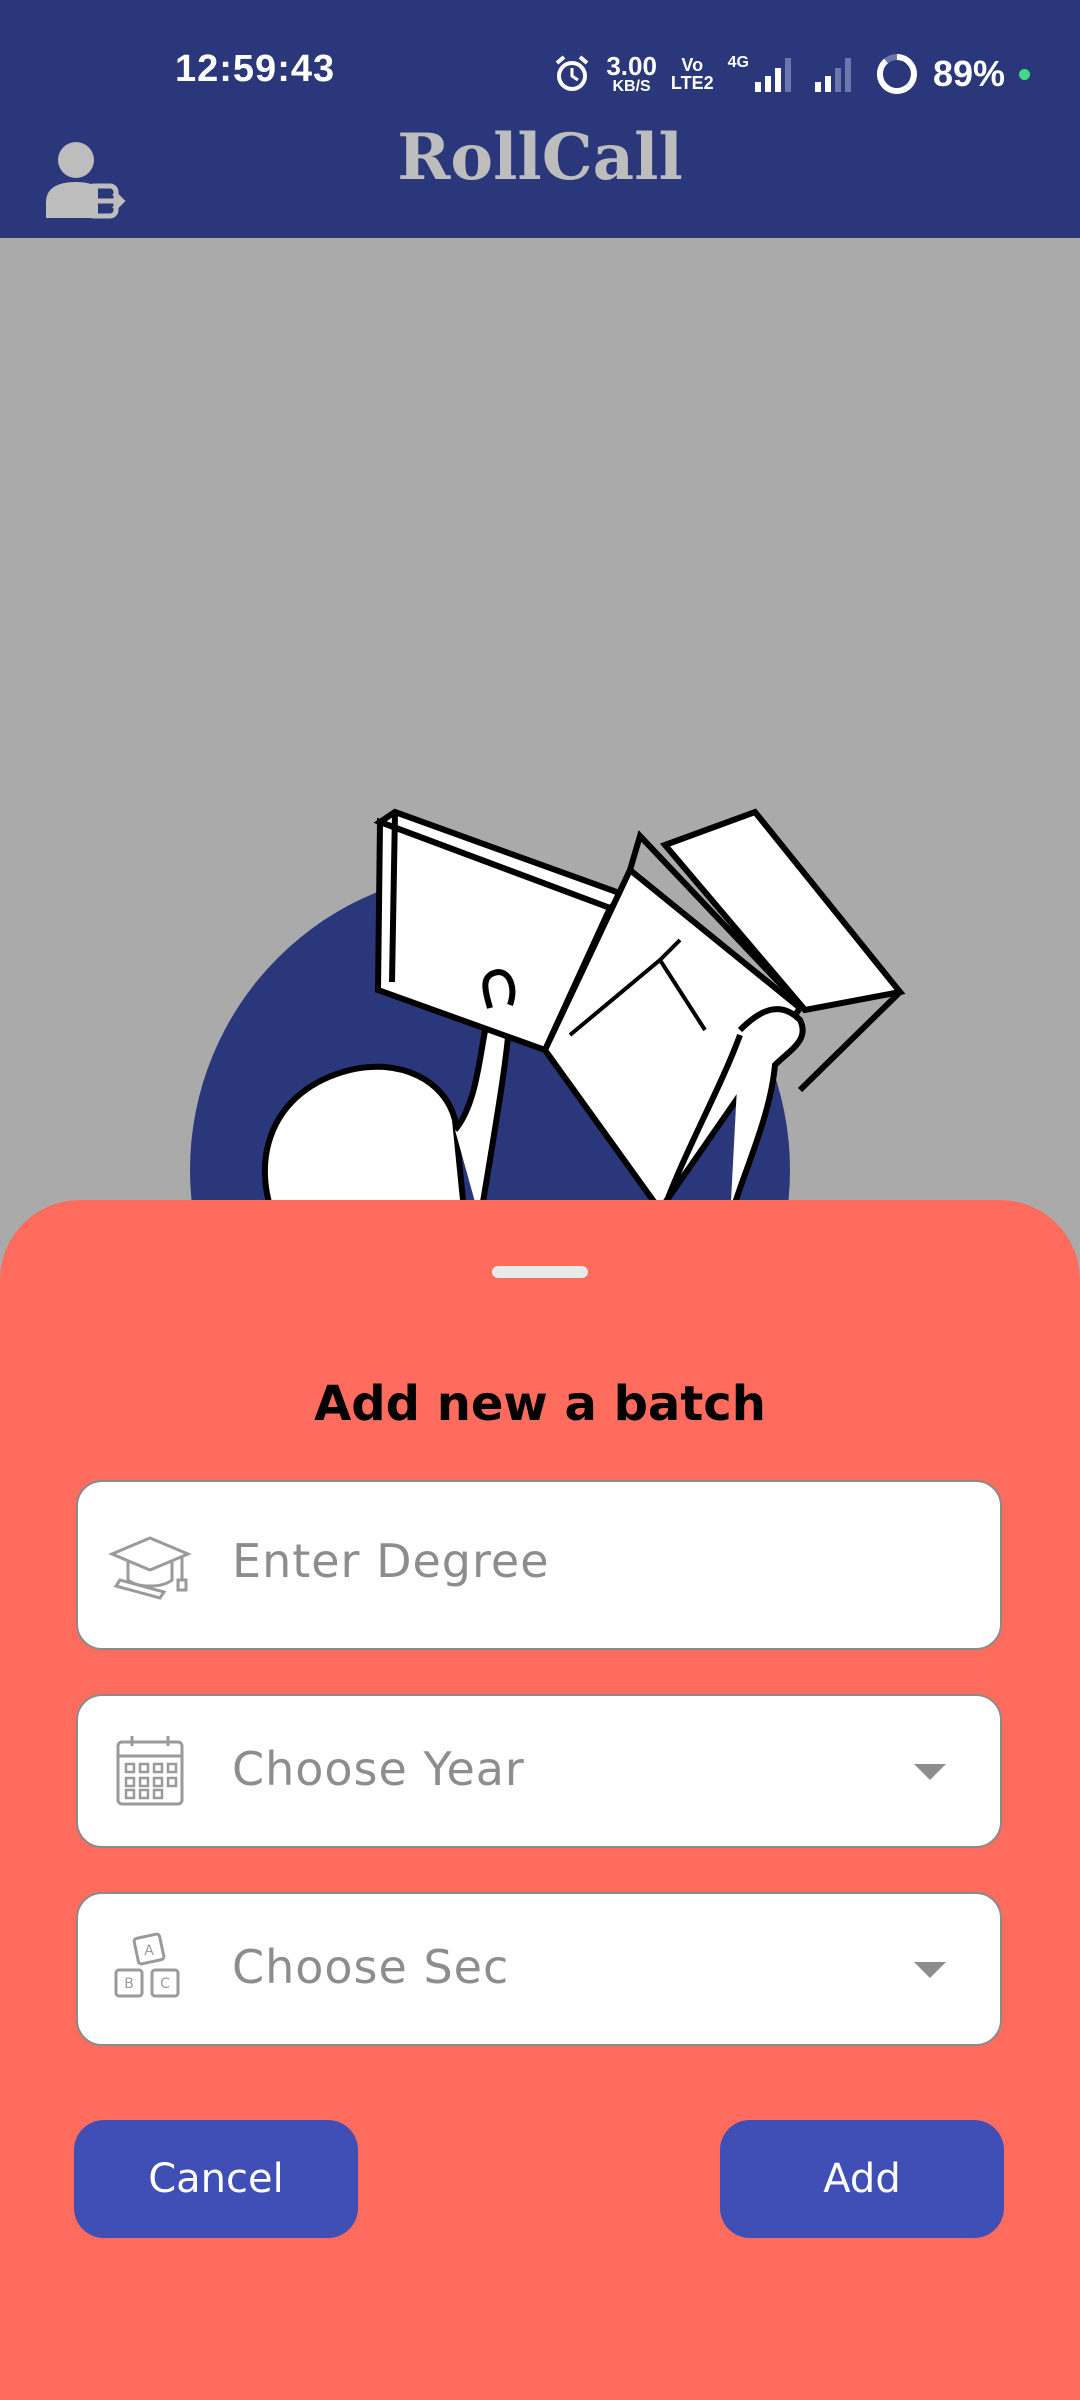  Describe the element at coordinates (216, 2179) in the screenshot. I see `cancel-button: Cancel` at that location.